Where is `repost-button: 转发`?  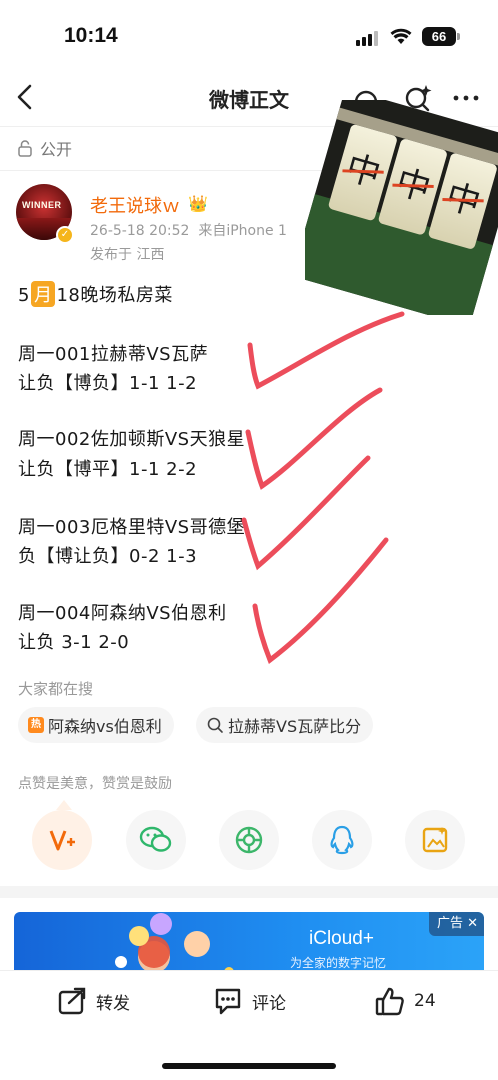 repost-button: 转发 is located at coordinates (93, 1001).